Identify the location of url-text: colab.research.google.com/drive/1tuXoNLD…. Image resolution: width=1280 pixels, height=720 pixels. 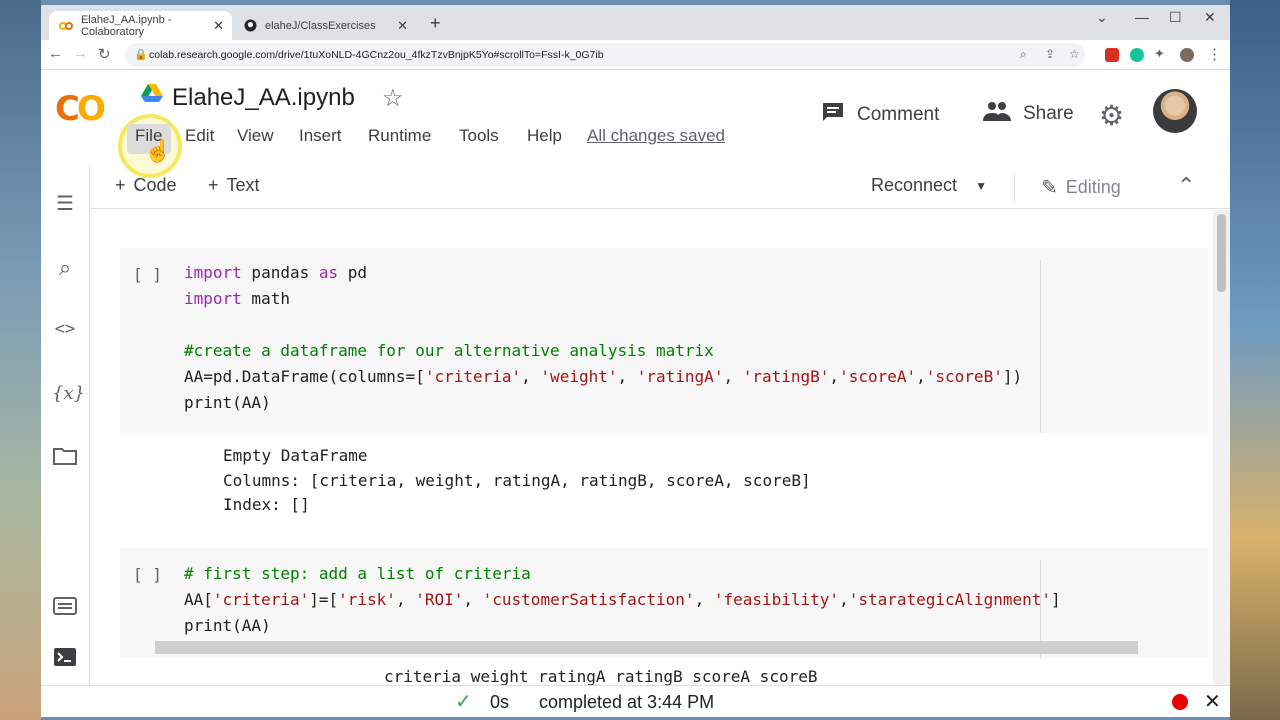
(376, 55).